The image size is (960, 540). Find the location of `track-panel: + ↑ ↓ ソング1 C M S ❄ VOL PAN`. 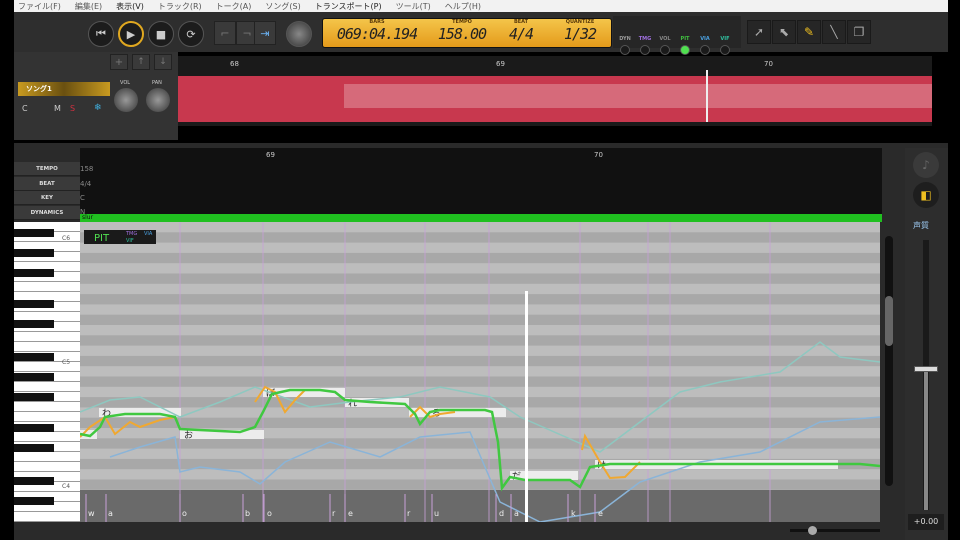

track-panel: + ↑ ↓ ソング1 C M S ❄ VOL PAN is located at coordinates (96, 96).